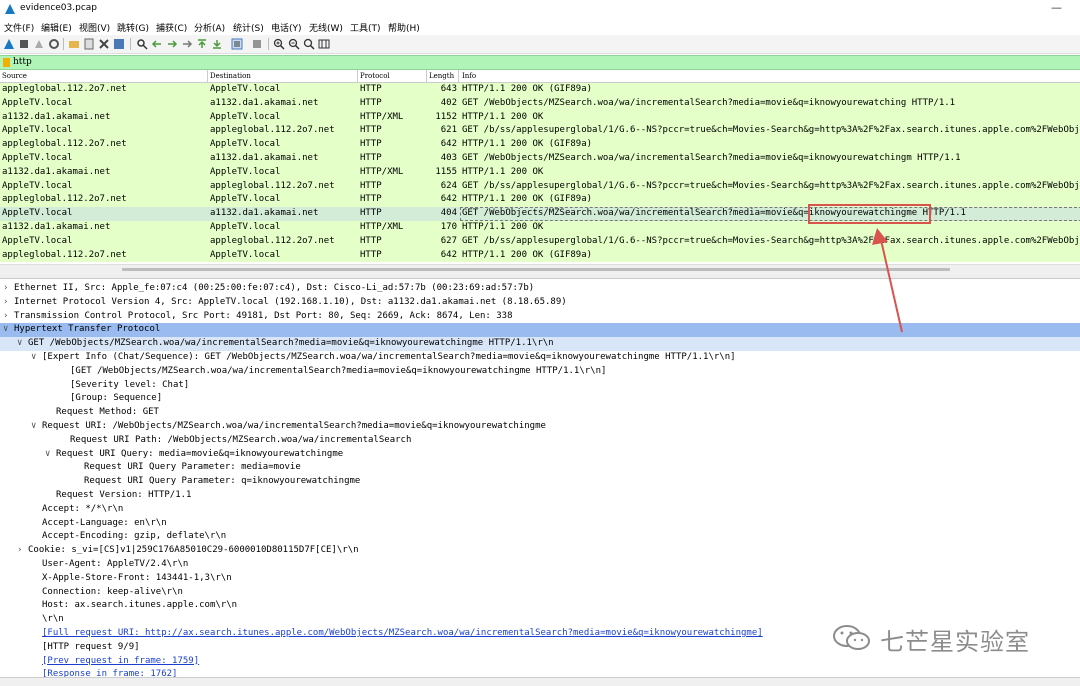 The image size is (1080, 686). I want to click on menu-tools: 工具(T), so click(365, 27).